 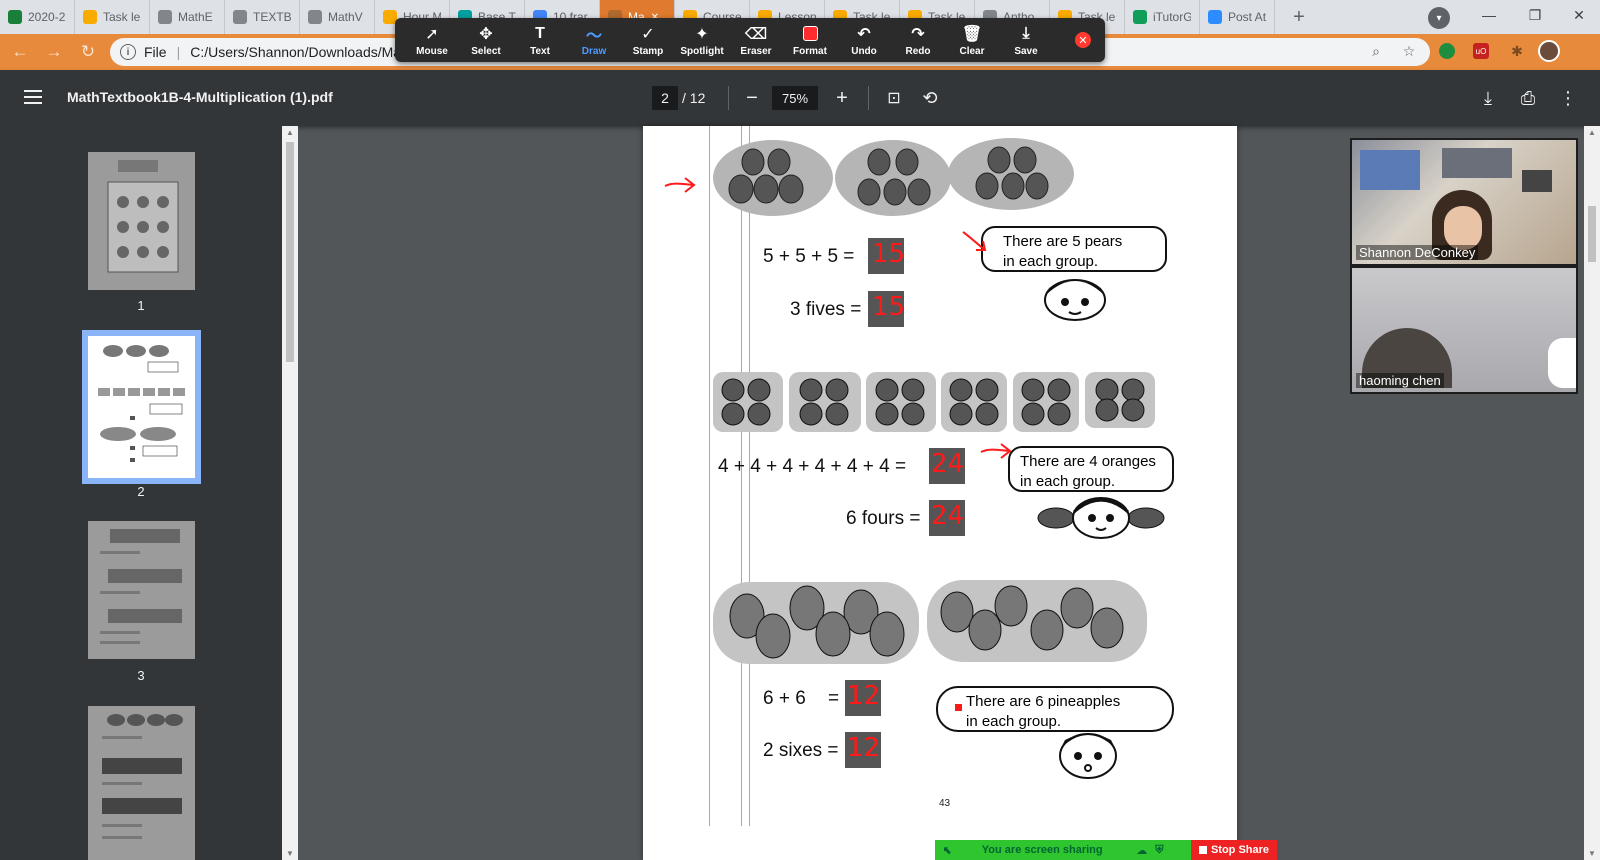 What do you see at coordinates (826, 309) in the screenshot?
I see `equation-multiplication-1: 3 fives =` at bounding box center [826, 309].